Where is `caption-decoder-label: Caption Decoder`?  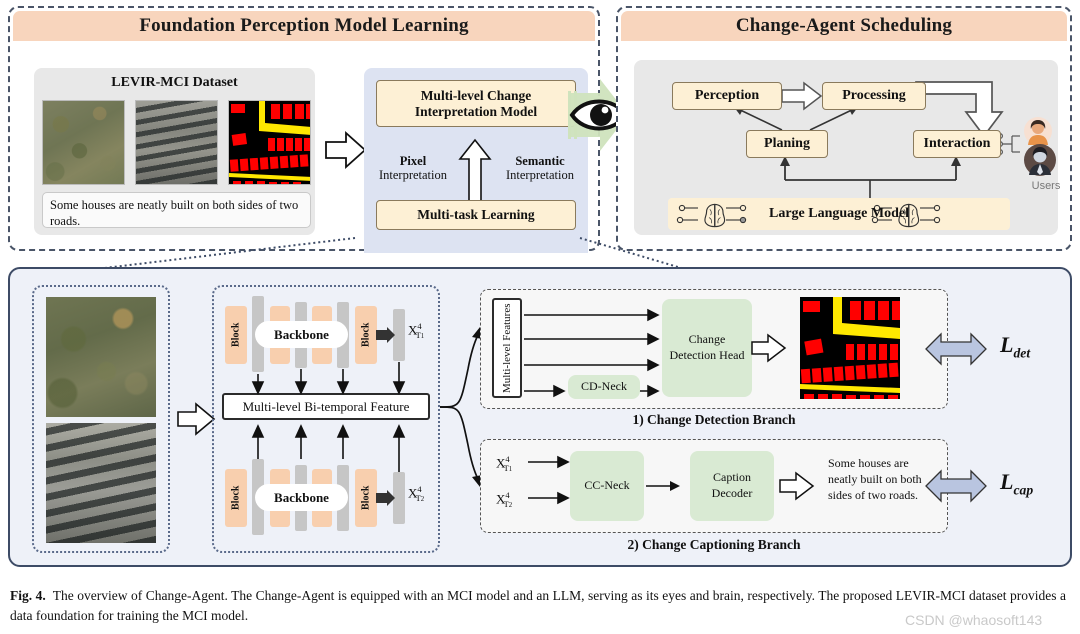
caption-decoder-label: Caption Decoder is located at coordinates (732, 485).